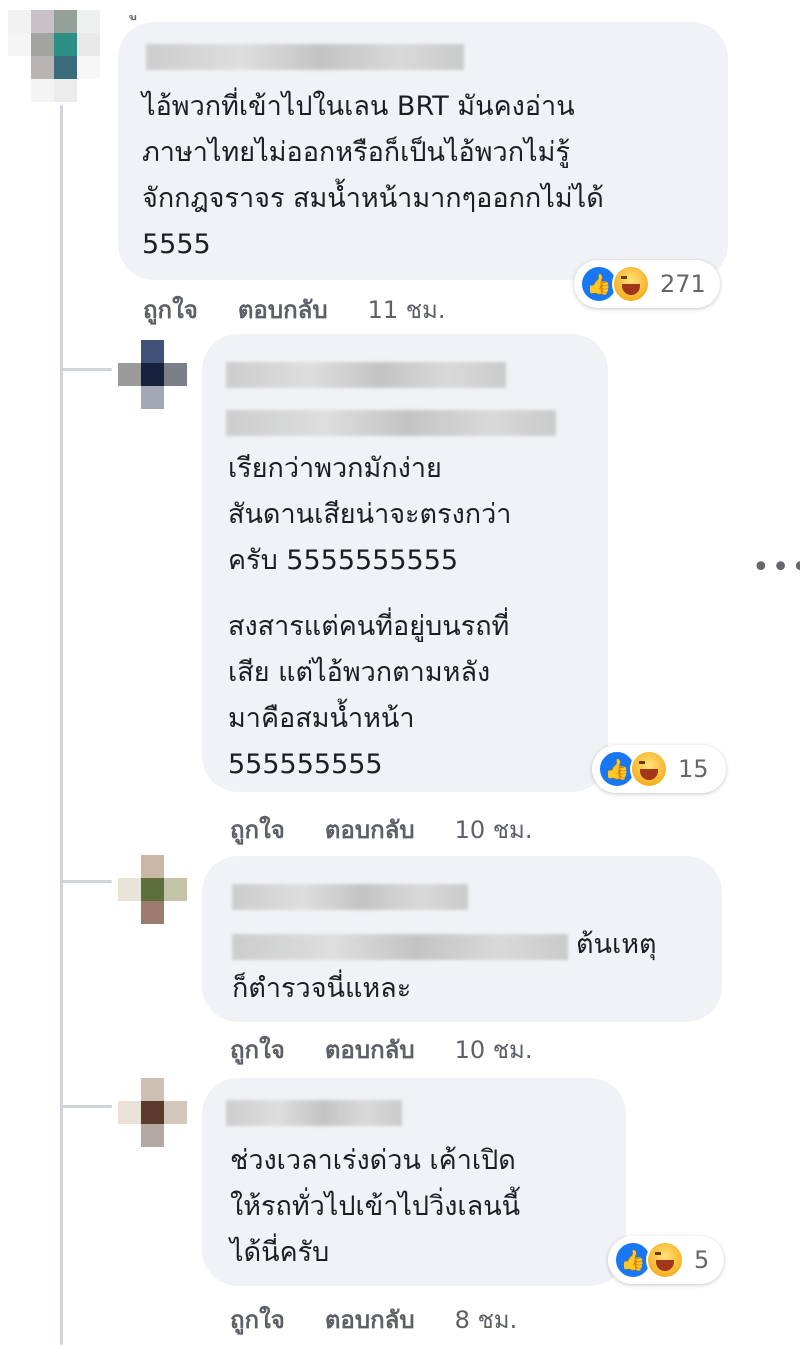 The height and width of the screenshot is (1345, 800). What do you see at coordinates (702, 1260) in the screenshot?
I see `reaction-count: 5` at bounding box center [702, 1260].